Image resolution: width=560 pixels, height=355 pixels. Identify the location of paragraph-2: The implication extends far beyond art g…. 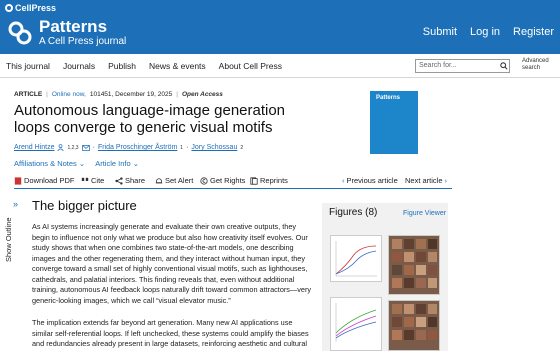
(170, 333).